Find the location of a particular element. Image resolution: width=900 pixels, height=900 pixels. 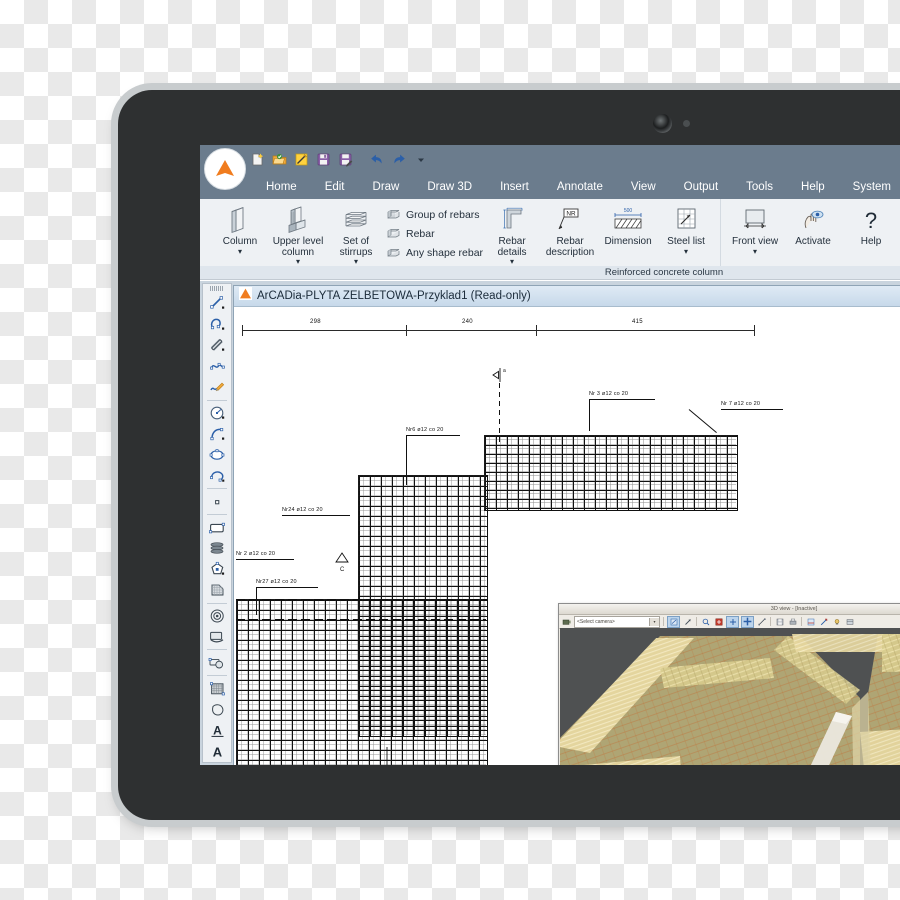

save-icon is located at coordinates (323, 159).